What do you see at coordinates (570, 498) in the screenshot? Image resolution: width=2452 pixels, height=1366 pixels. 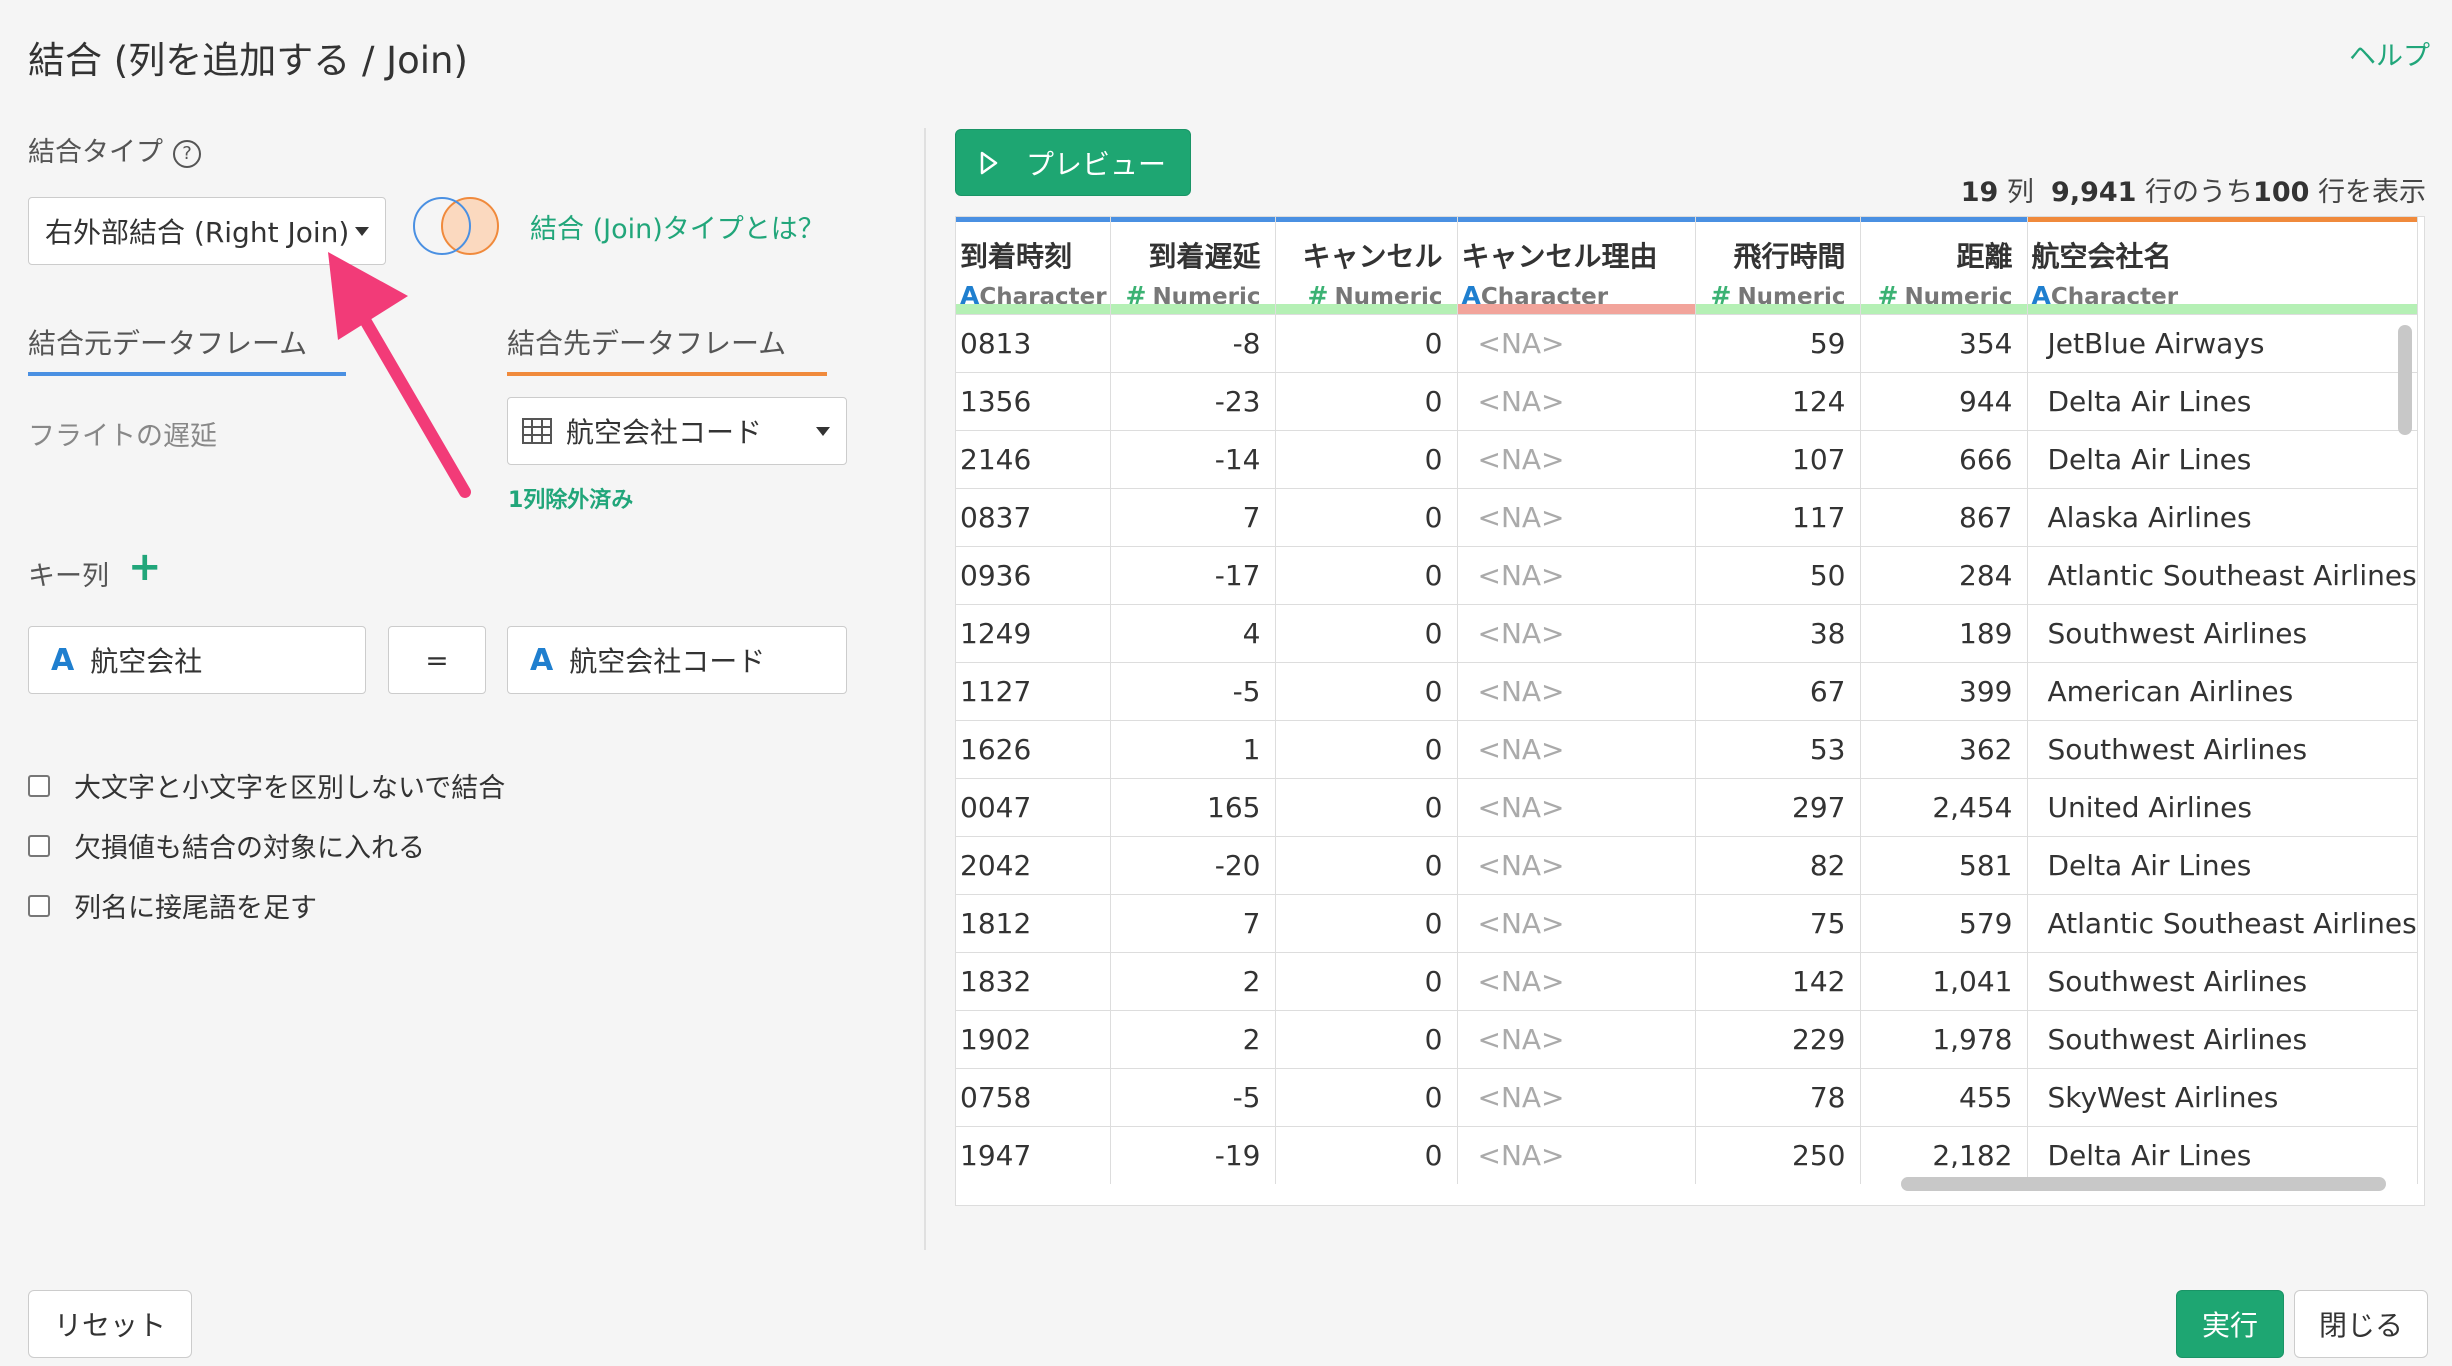 I see `excluded-columns-note: 1列除外済み` at bounding box center [570, 498].